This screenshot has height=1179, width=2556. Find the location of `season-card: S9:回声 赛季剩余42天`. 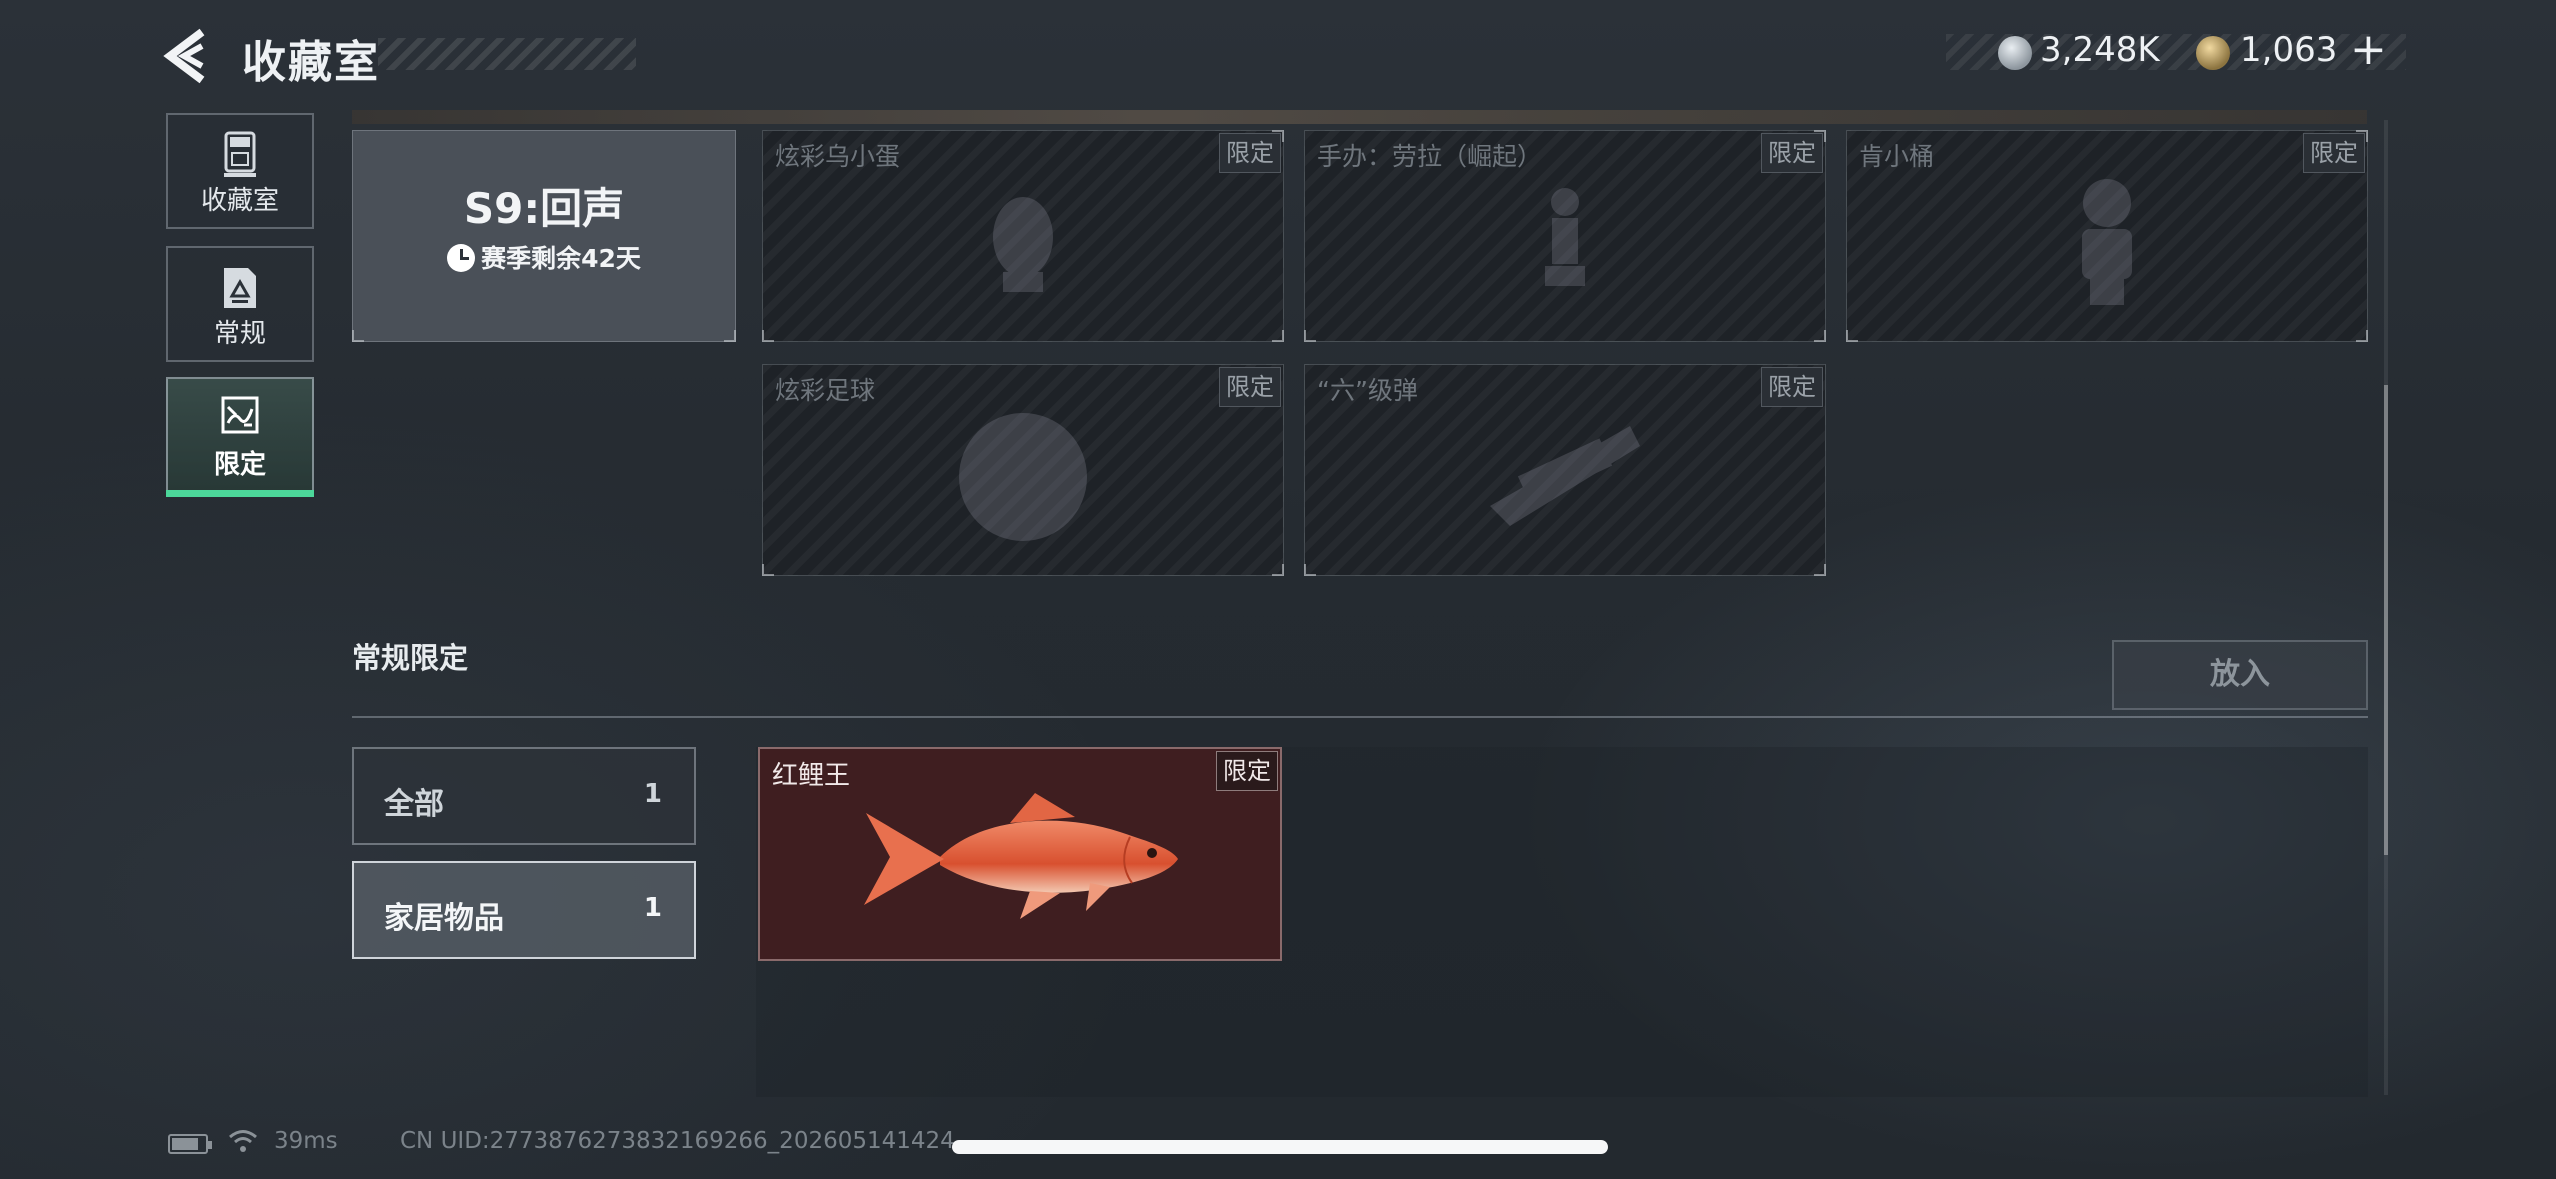

season-card: S9:回声 赛季剩余42天 is located at coordinates (544, 236).